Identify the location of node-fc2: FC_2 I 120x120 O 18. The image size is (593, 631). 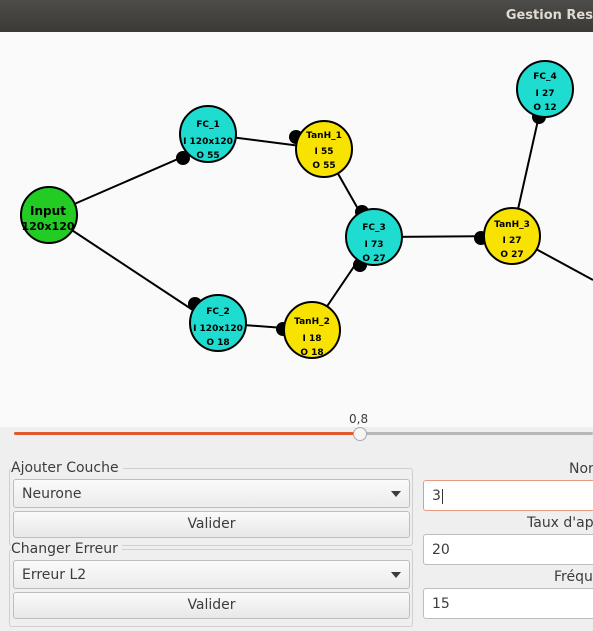
(218, 323).